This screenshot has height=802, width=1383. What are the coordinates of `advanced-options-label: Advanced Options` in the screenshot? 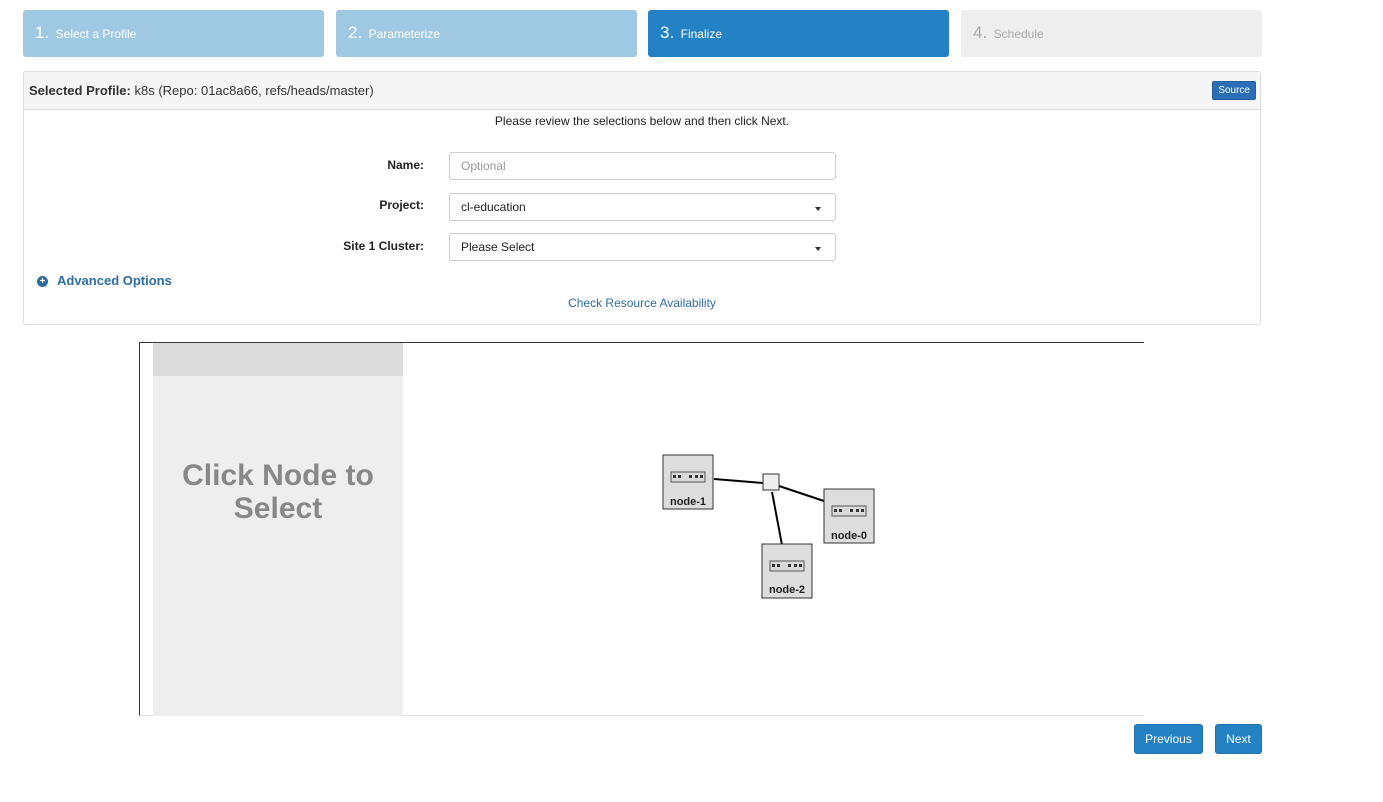 It's located at (114, 280).